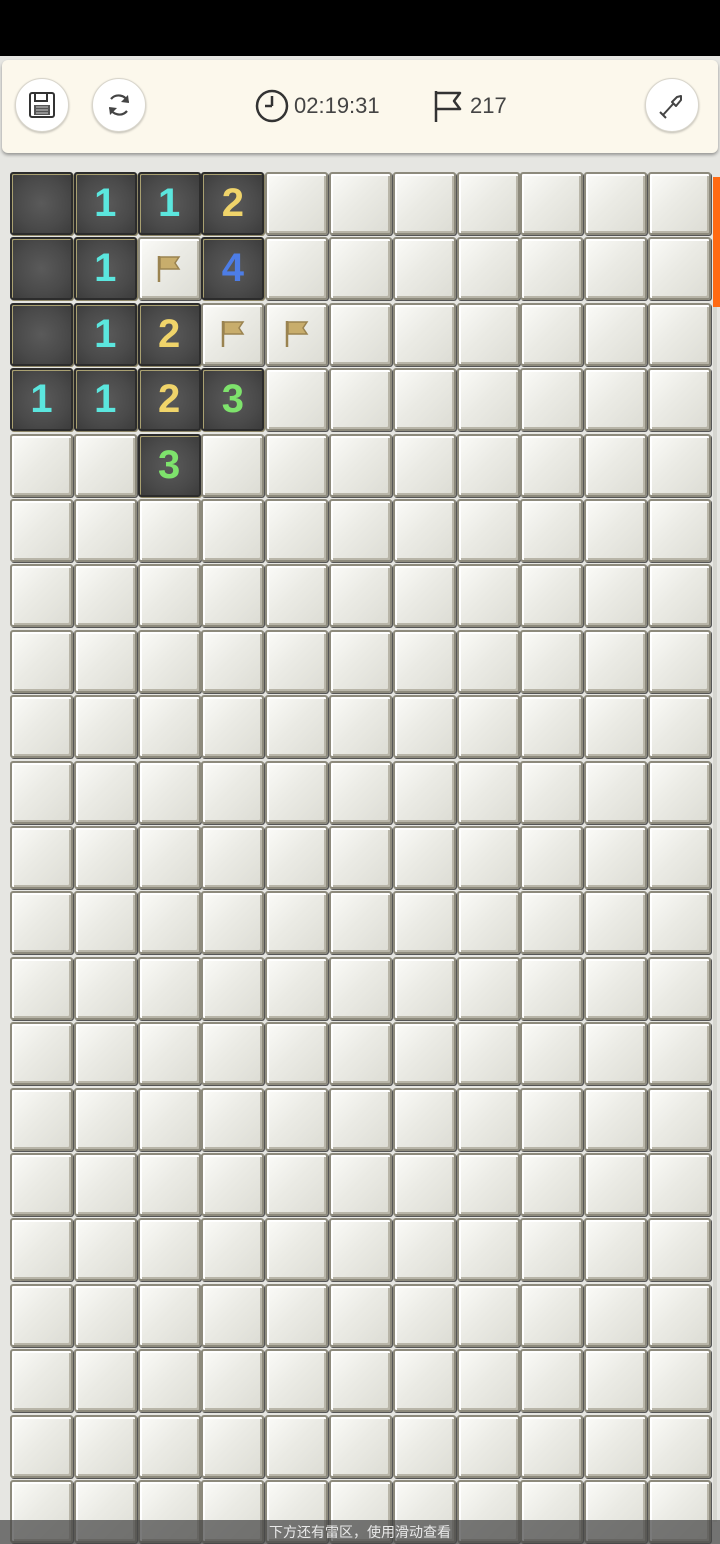  What do you see at coordinates (119, 105) in the screenshot?
I see `restart-button` at bounding box center [119, 105].